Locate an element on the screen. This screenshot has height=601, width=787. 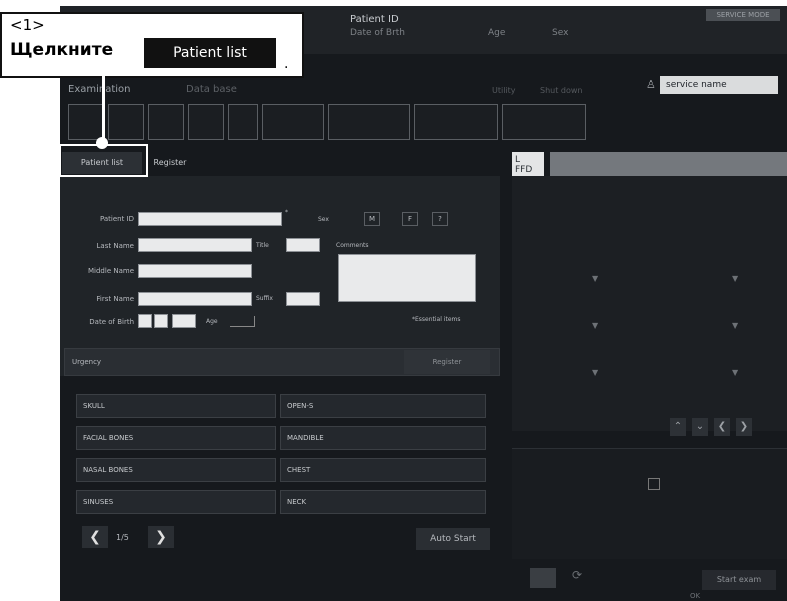
body-part-sinuses: SINUSES is located at coordinates (176, 502).